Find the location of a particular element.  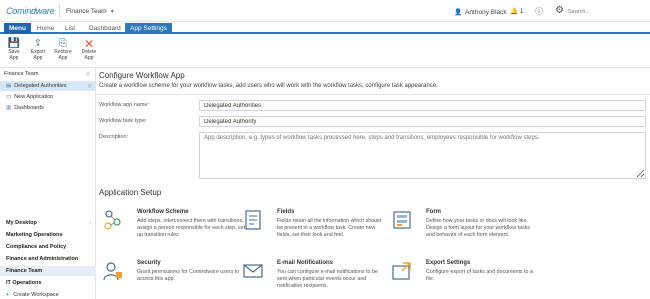

user-name: Anthony Black is located at coordinates (486, 12).